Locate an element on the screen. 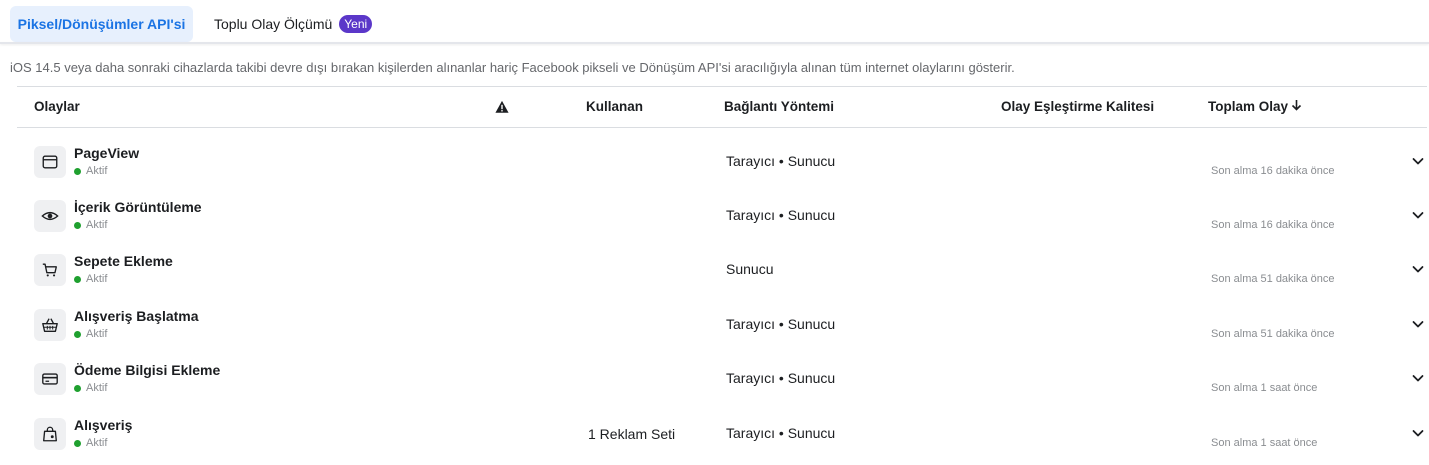  header-total-events-label: Toplam Olay is located at coordinates (1248, 106).